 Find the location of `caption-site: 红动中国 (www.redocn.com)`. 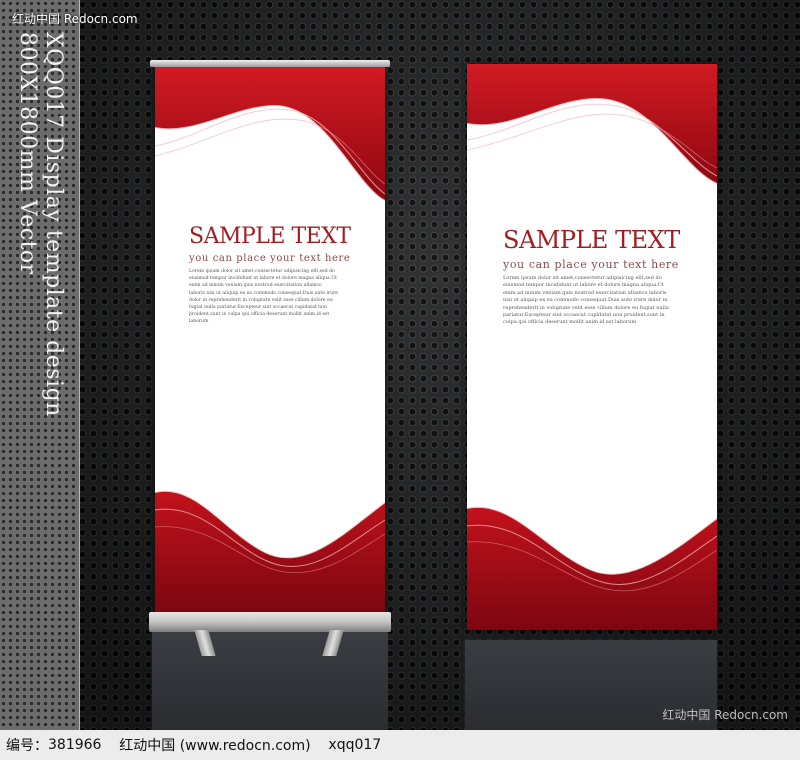

caption-site: 红动中国 (www.redocn.com) is located at coordinates (215, 746).